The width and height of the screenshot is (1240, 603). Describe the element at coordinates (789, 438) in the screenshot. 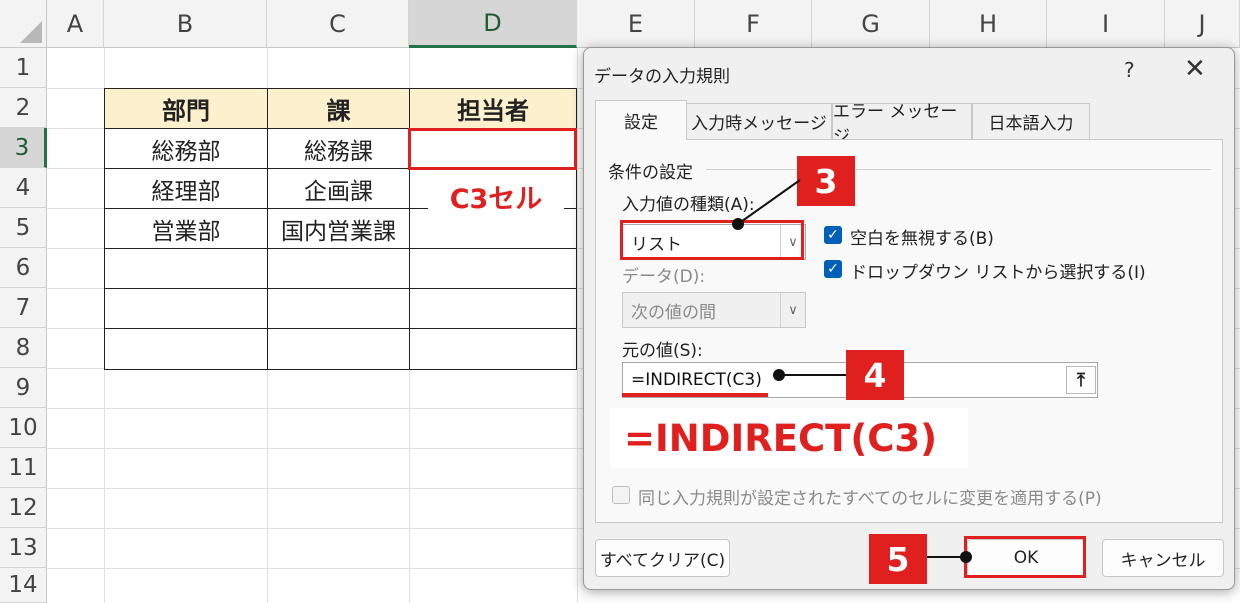

I see `formula-callout: =INDIRECT(C3)` at that location.